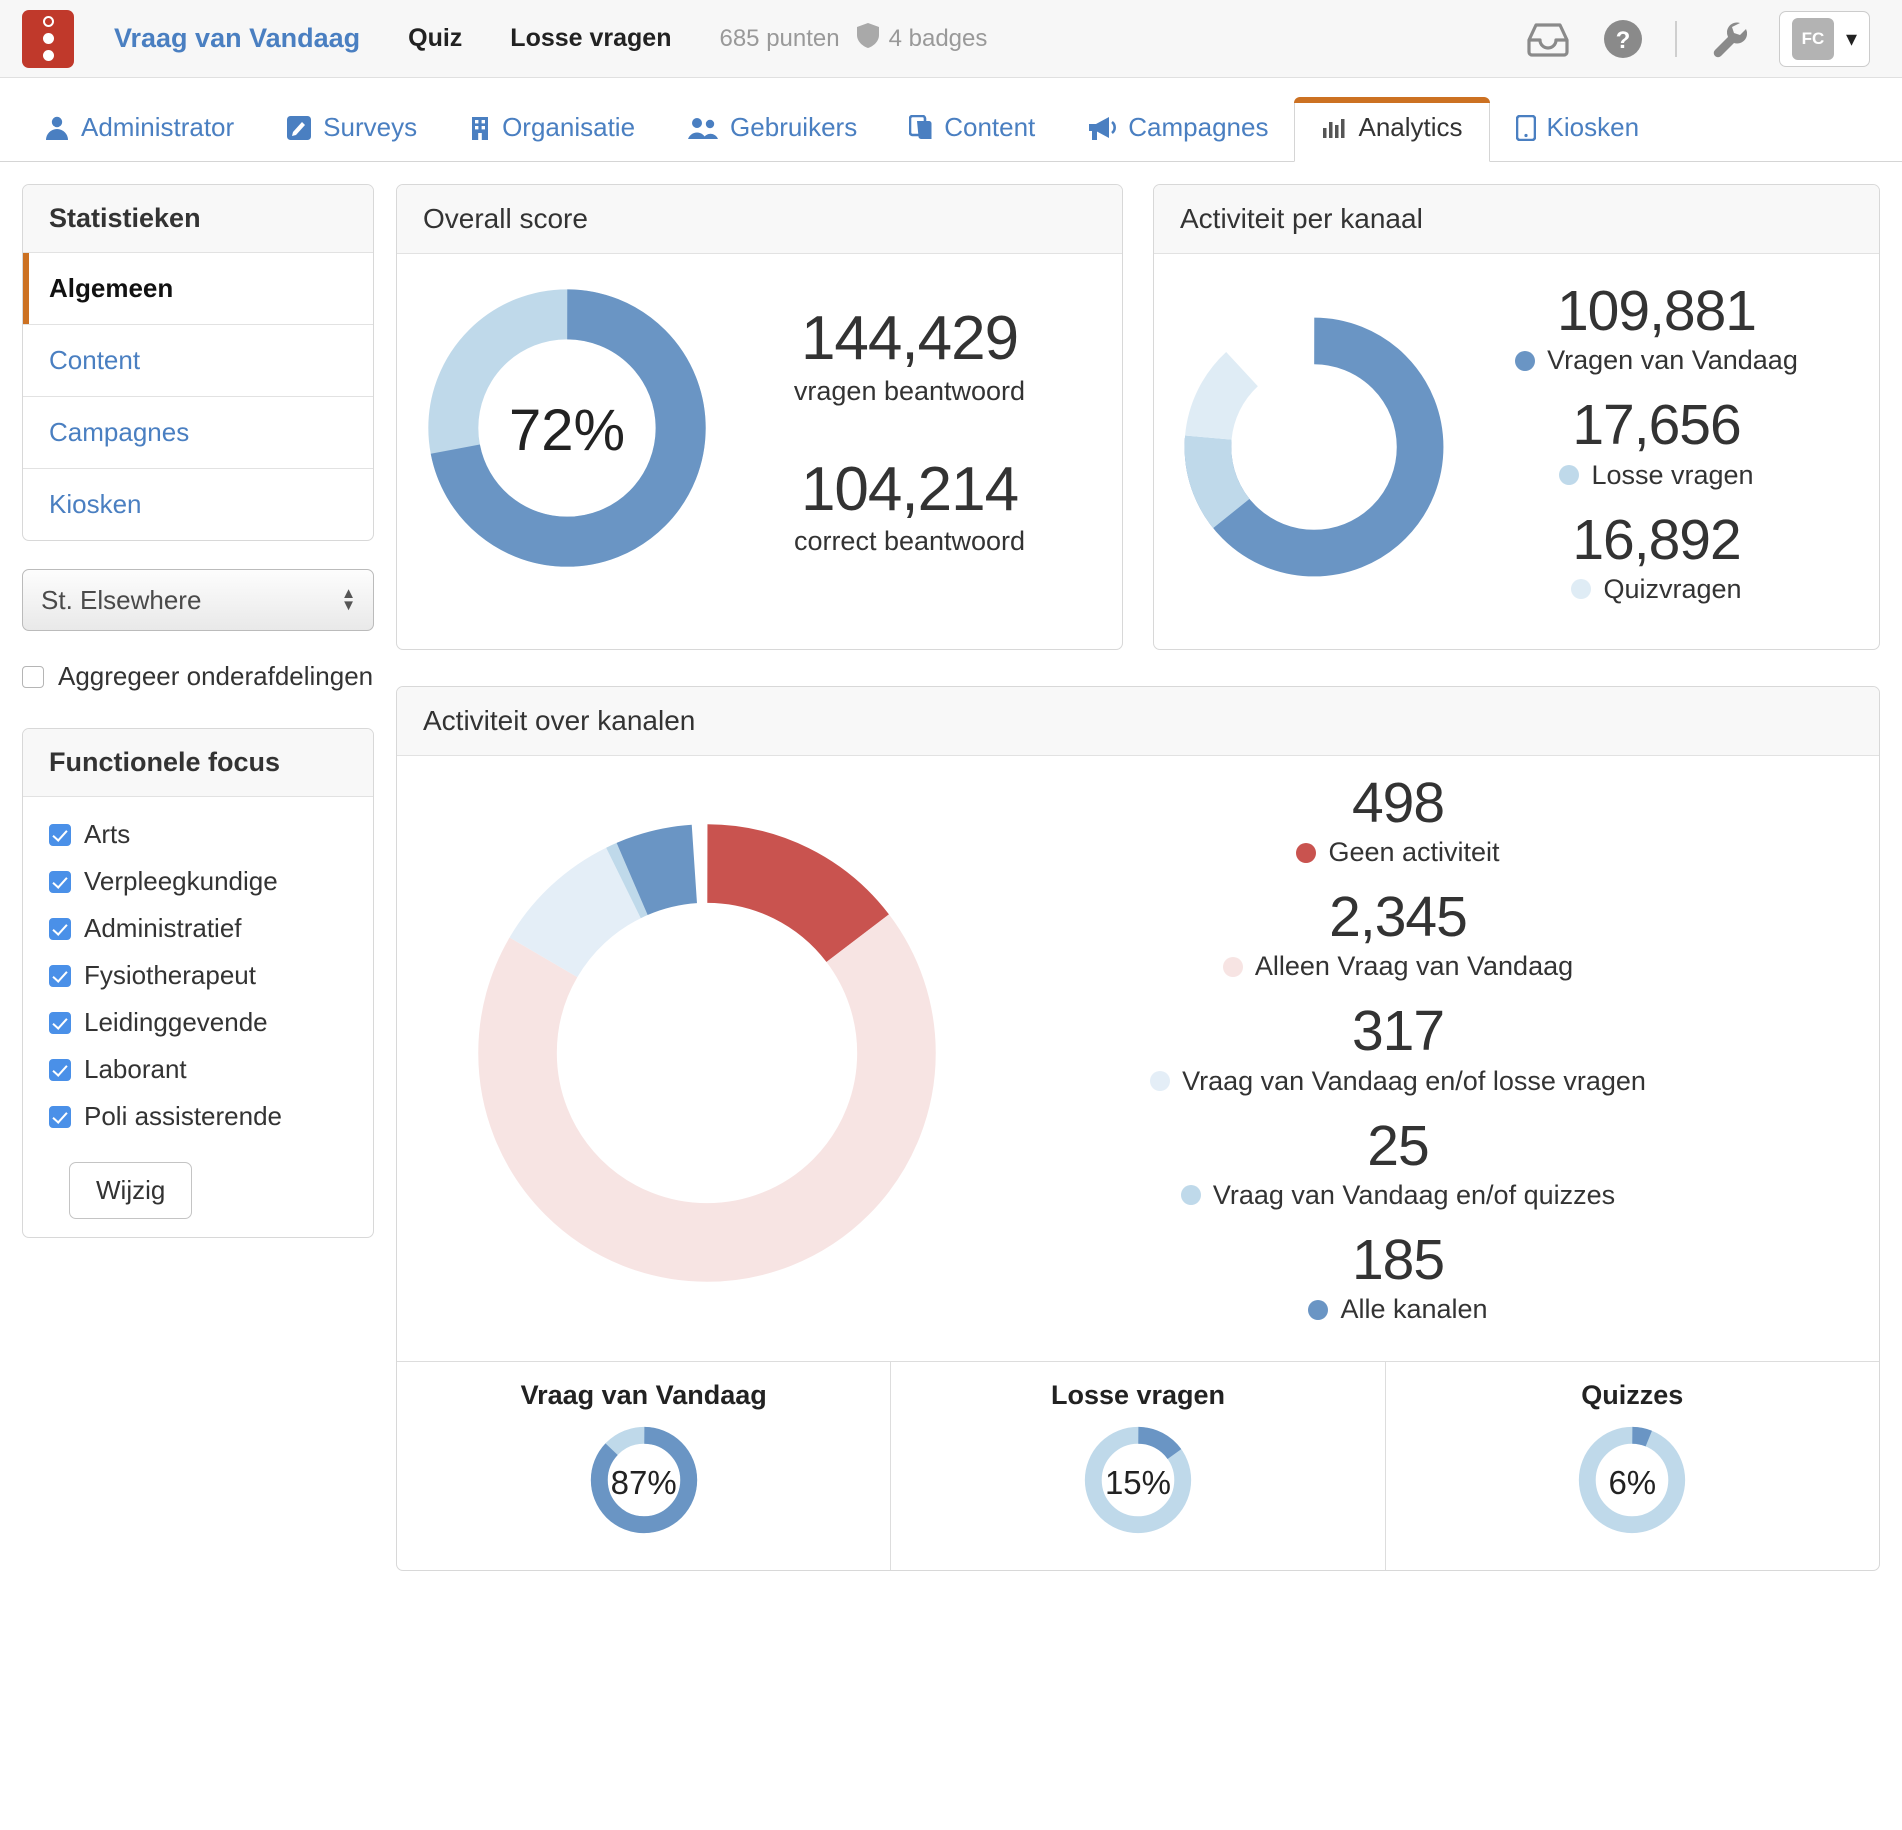 This screenshot has height=1830, width=1902. I want to click on stat-value: 104,214, so click(909, 489).